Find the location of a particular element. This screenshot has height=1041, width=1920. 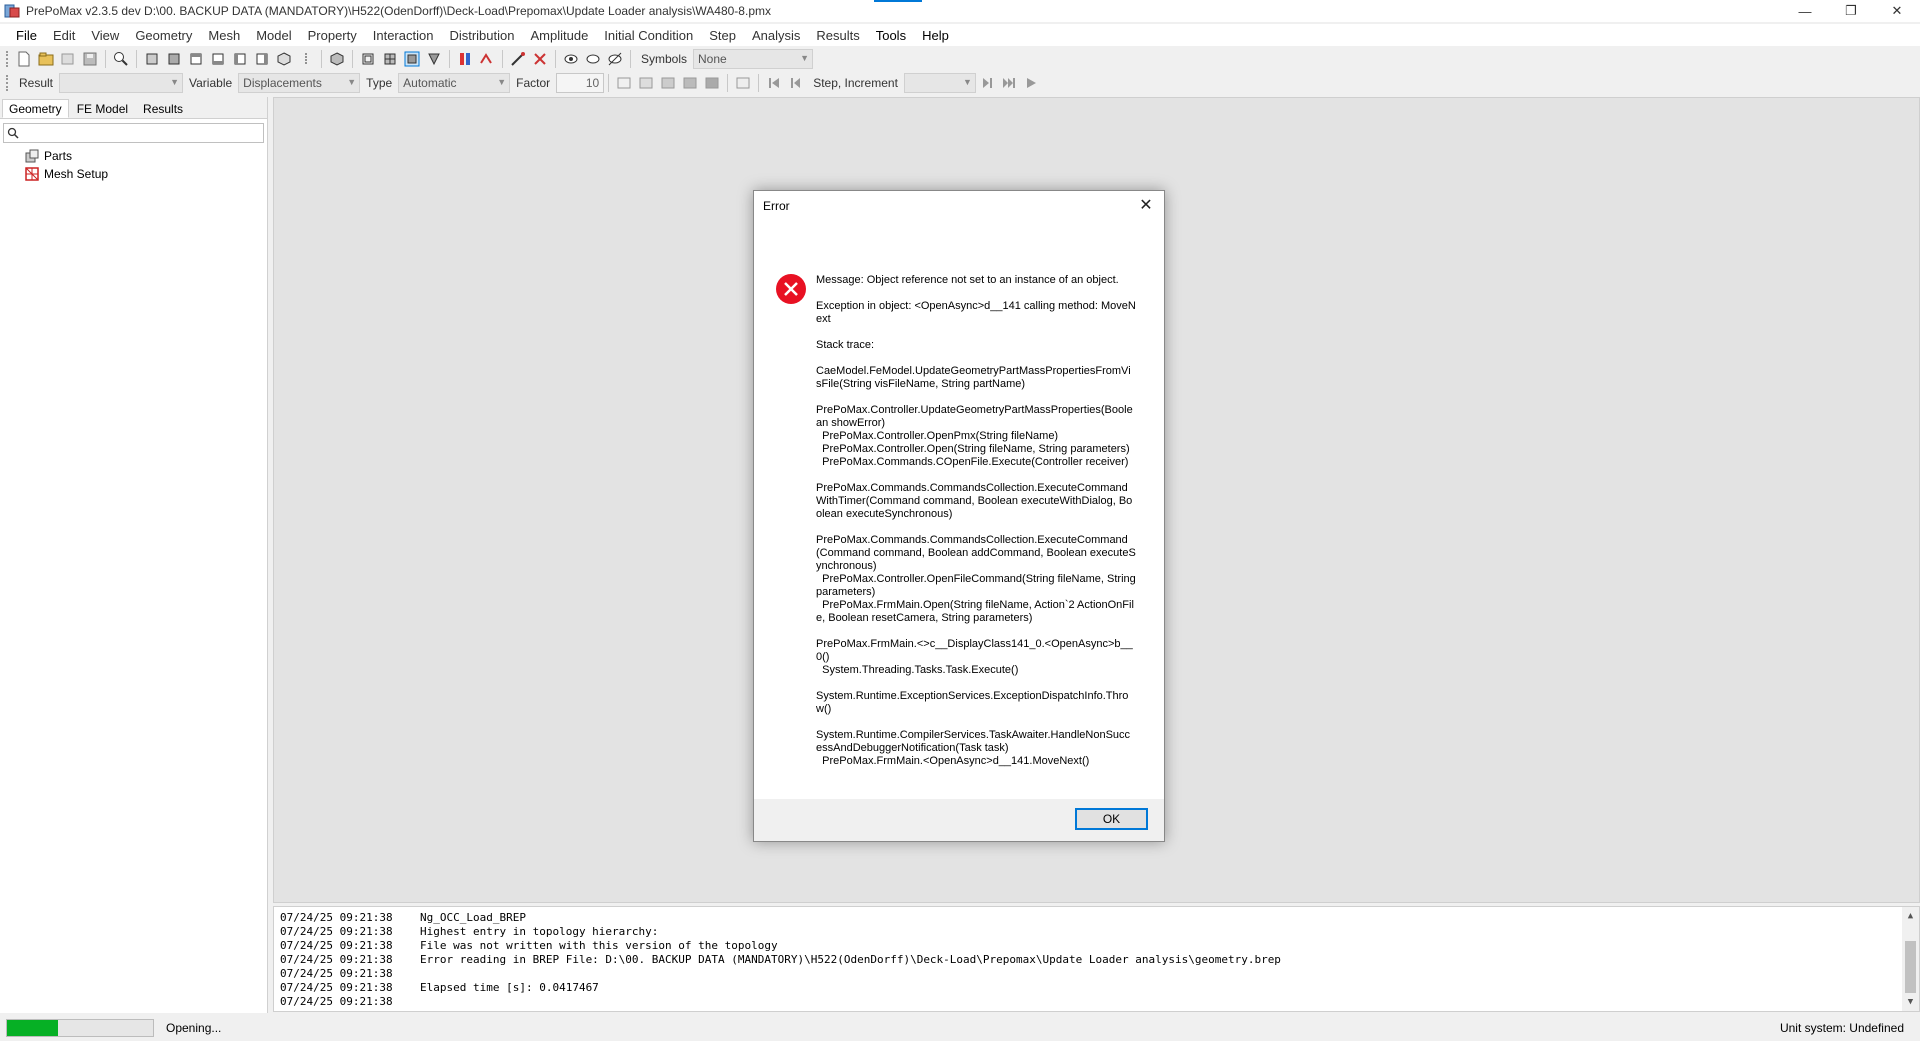

scroll-down-icon: ▼ is located at coordinates (1910, 1002).